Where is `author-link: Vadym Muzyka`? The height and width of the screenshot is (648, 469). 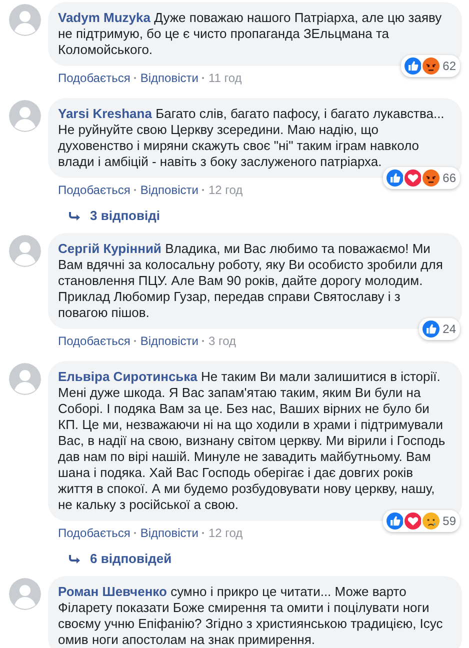 author-link: Vadym Muzyka is located at coordinates (104, 17).